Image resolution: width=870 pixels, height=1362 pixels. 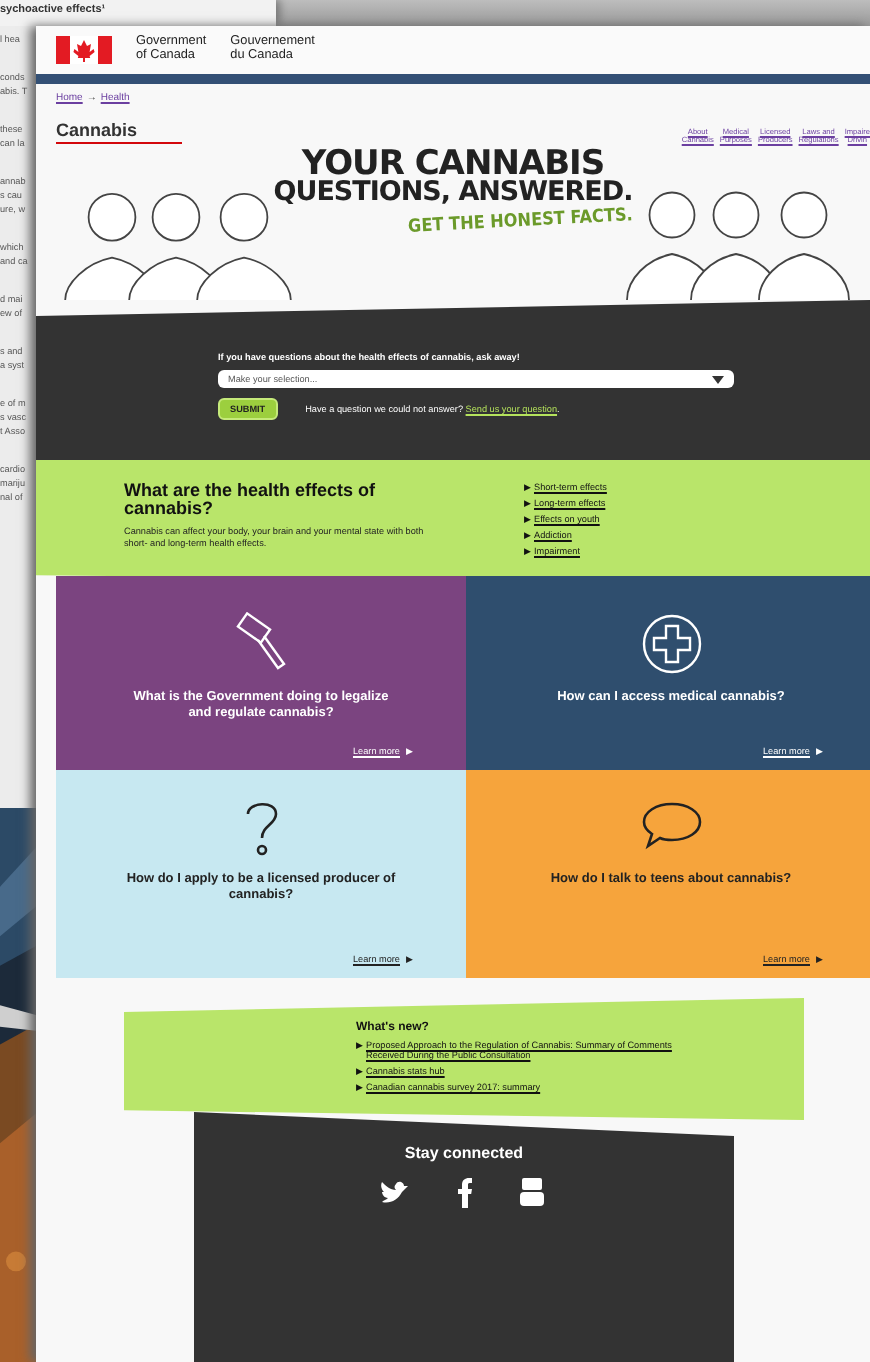 I want to click on banner-tagline: GET THE HONEST FACTS., so click(x=520, y=221).